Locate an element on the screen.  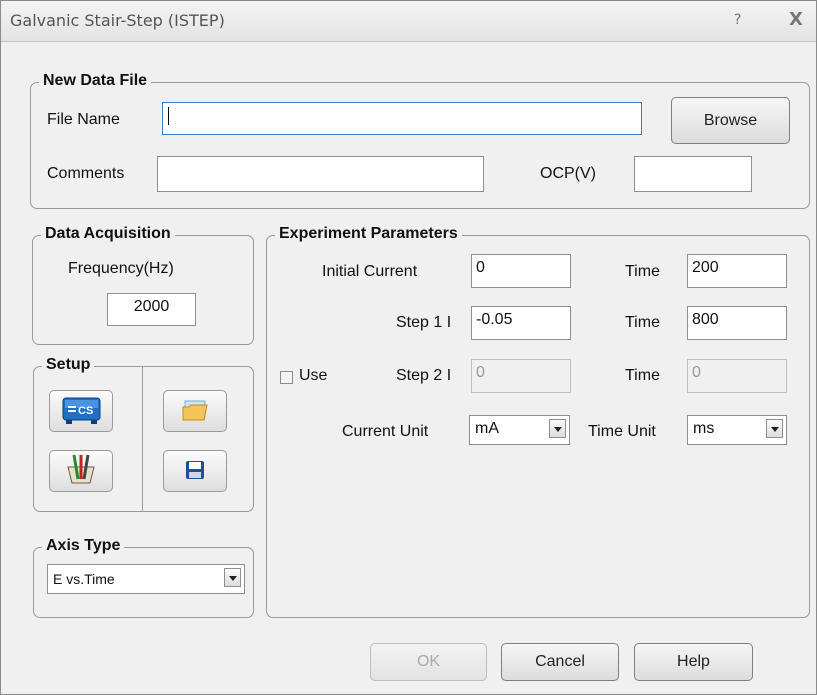
cs-instrument-icon: CS is located at coordinates (81, 410).